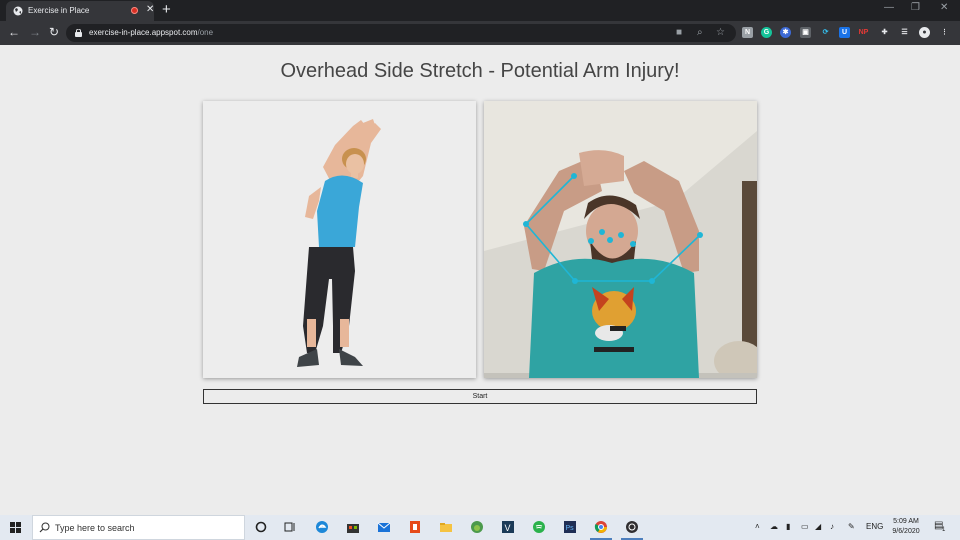 This screenshot has width=960, height=540. I want to click on new-tab-button: +, so click(166, 10).